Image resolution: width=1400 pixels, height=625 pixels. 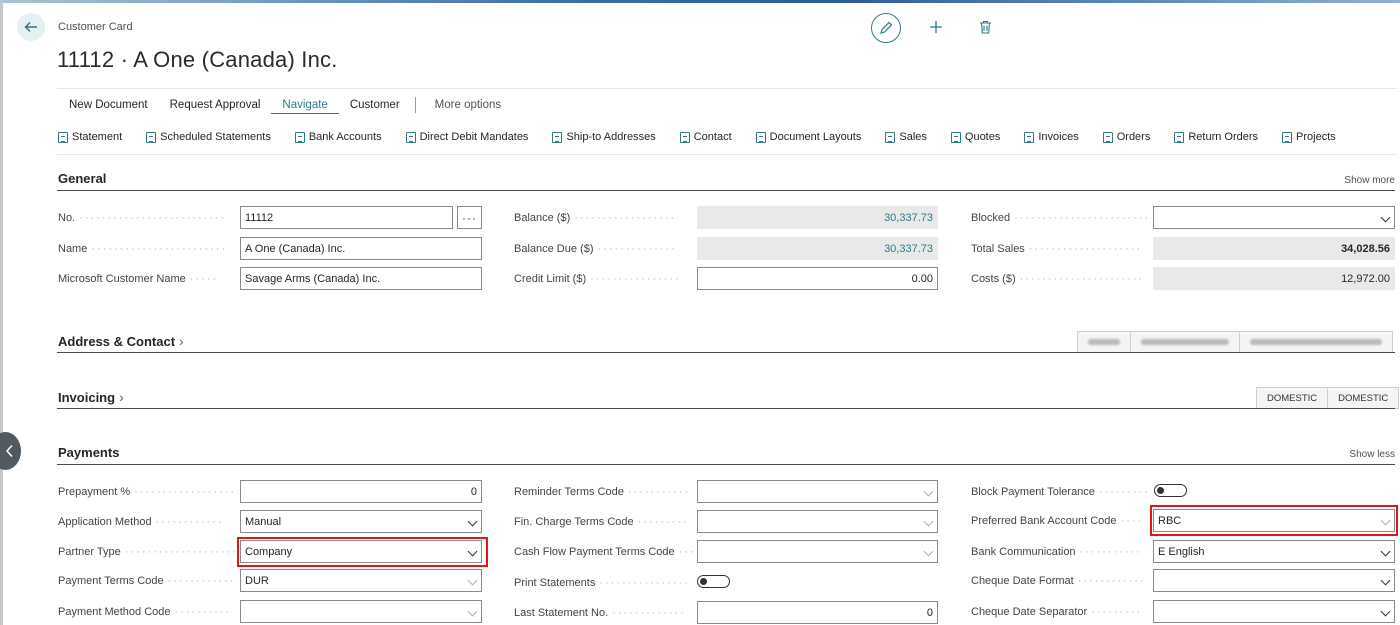 I want to click on show-more-link: Show more, so click(x=1369, y=180).